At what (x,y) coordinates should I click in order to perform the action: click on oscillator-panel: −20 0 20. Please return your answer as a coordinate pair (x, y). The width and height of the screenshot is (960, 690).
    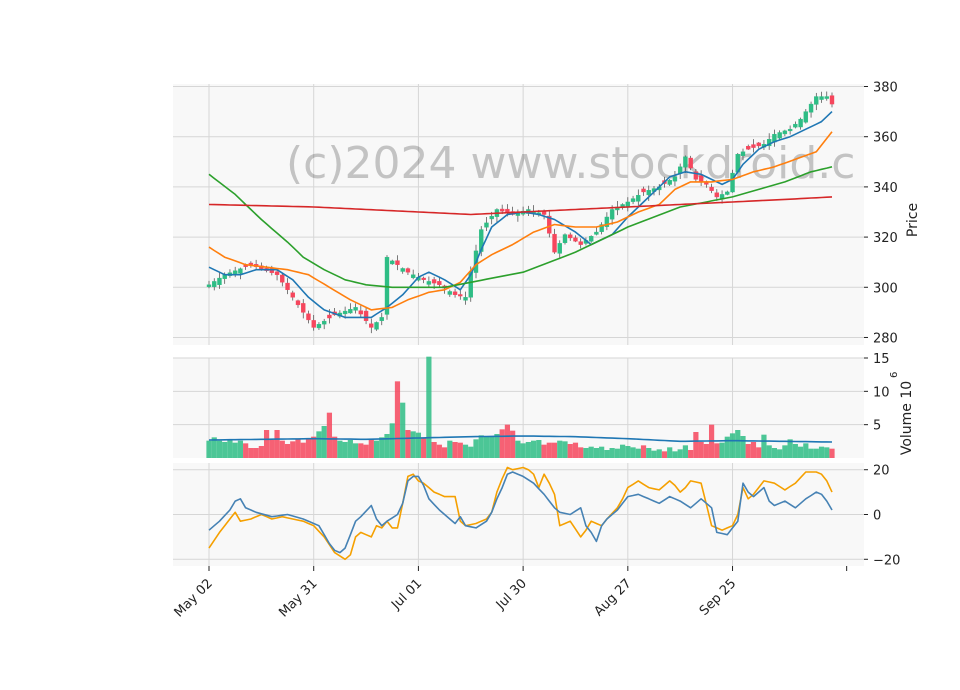
    Looking at the image, I should click on (536, 515).